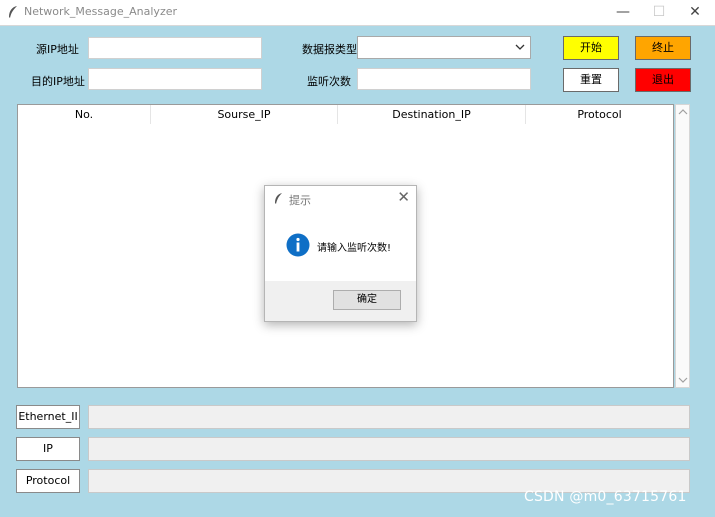  I want to click on column-header-destination-ip: Destination_IP, so click(432, 114).